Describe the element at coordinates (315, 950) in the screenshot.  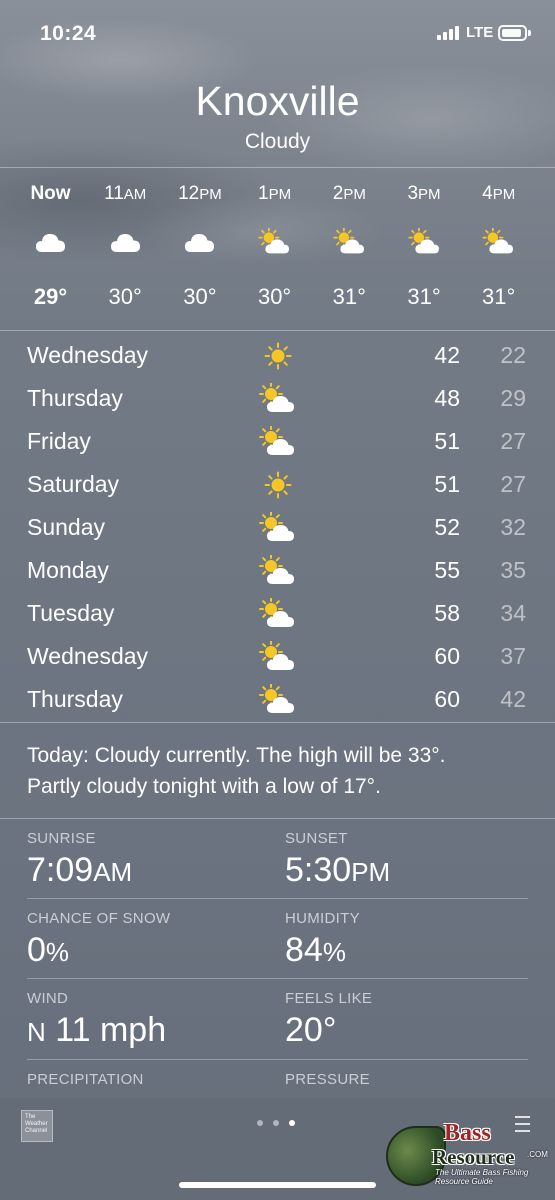
I see `humidity-value: 84%` at that location.